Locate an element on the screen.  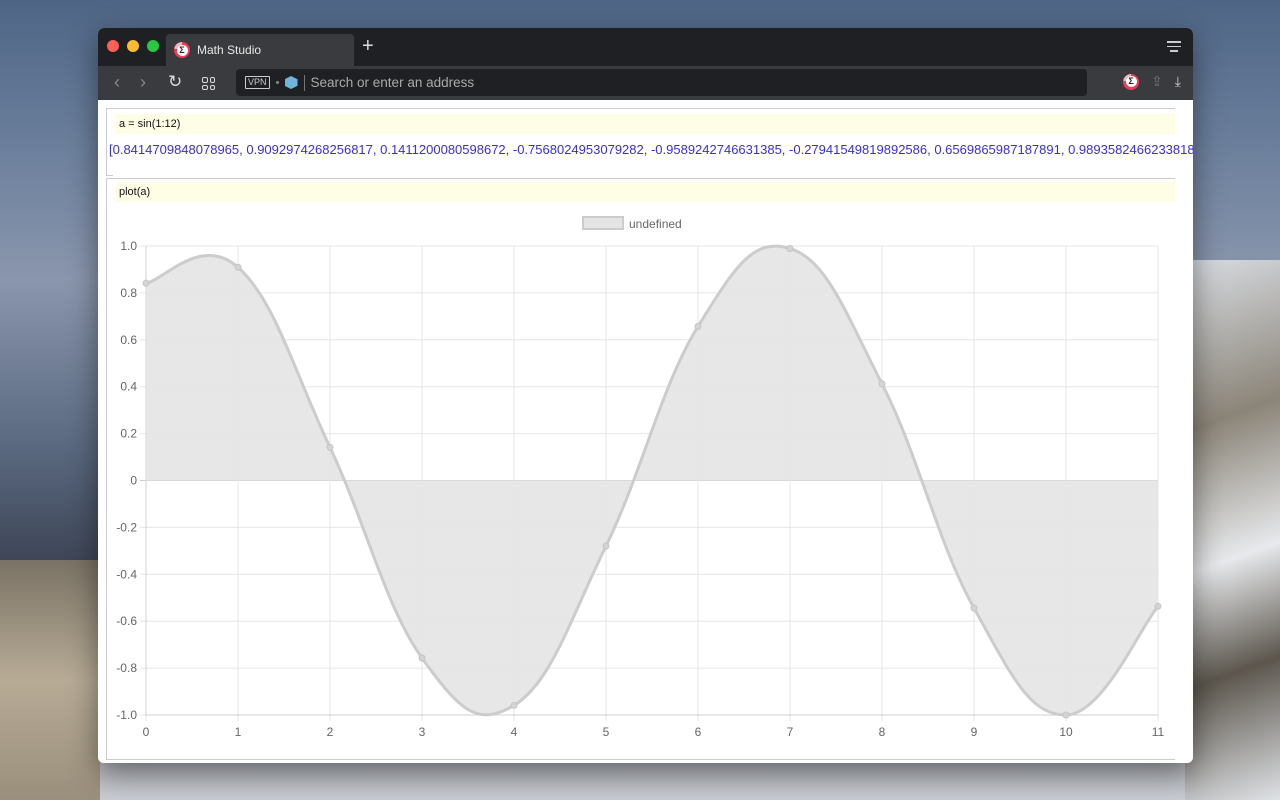
x-tick-label: 6 is located at coordinates (698, 732).